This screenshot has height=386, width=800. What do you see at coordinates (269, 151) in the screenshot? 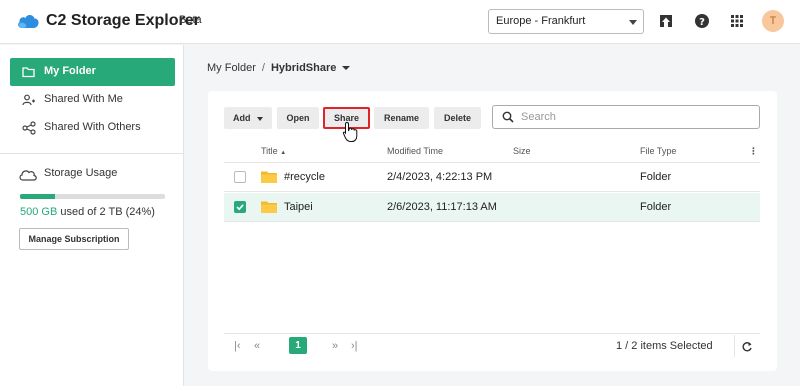
I see `column-title-label: Title` at bounding box center [269, 151].